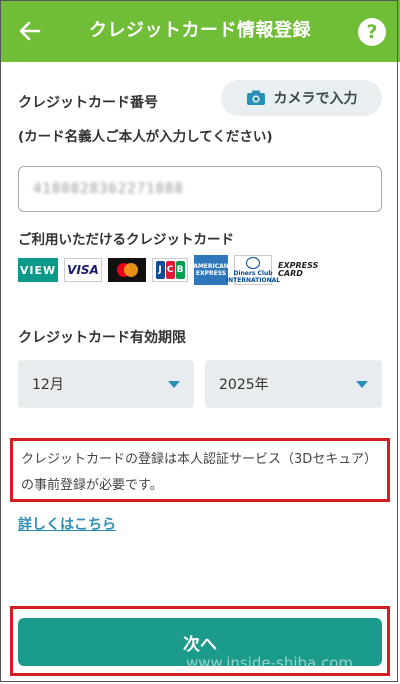 The height and width of the screenshot is (684, 400). What do you see at coordinates (270, 663) in the screenshot?
I see `watermark: www.inside-shiba.com` at bounding box center [270, 663].